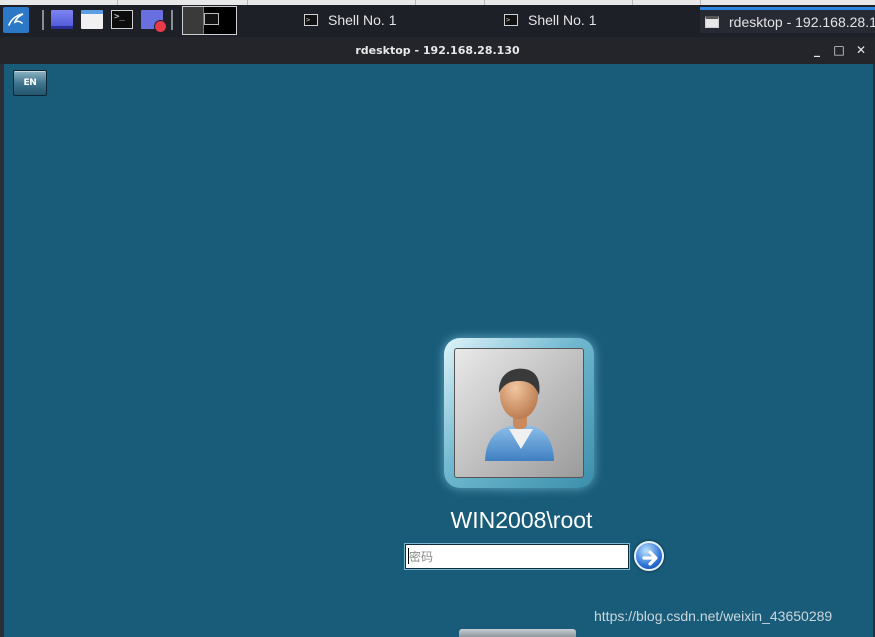 The image size is (875, 637). I want to click on username-label: WIN2008\root, so click(521, 520).